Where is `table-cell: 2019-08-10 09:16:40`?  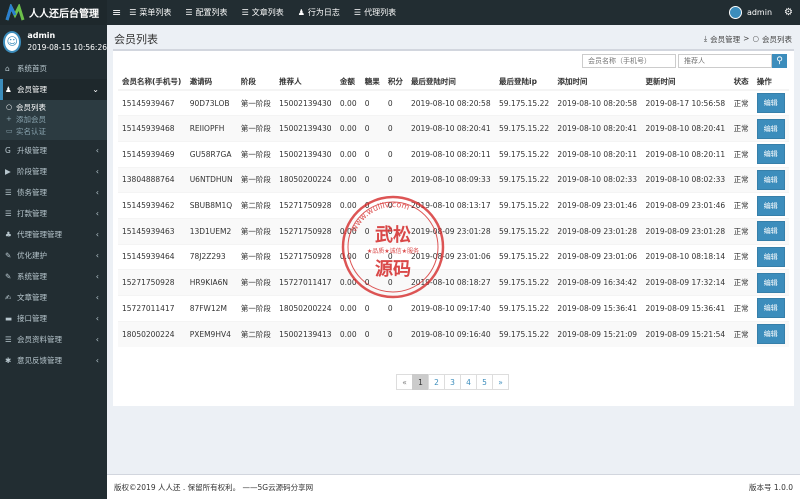
table-cell: 2019-08-10 09:16:40 is located at coordinates (451, 333).